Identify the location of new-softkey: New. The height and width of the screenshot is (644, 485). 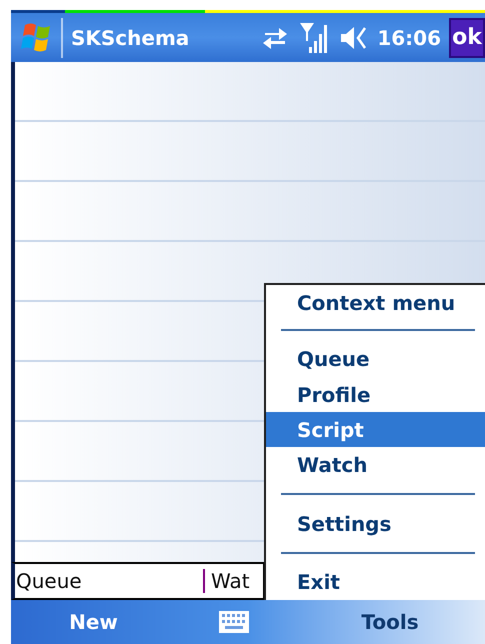
(93, 622).